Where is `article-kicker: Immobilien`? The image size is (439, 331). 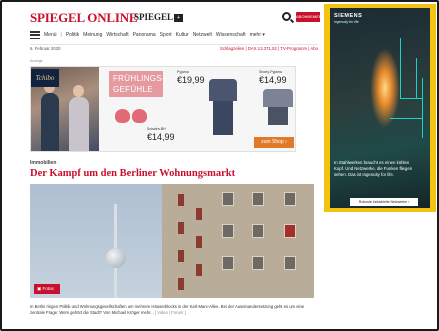 article-kicker: Immobilien is located at coordinates (43, 163).